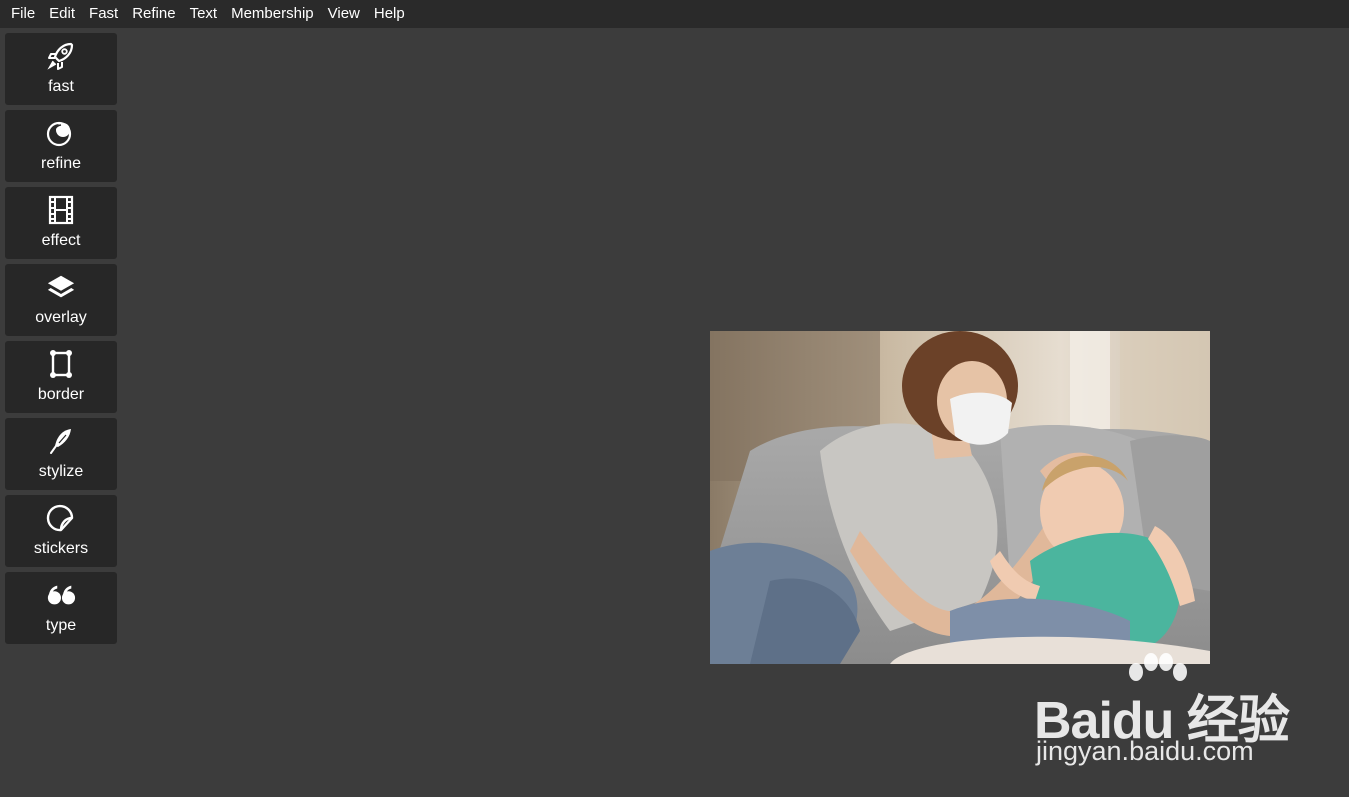  Describe the element at coordinates (272, 14) in the screenshot. I see `menu-membership: Membership` at that location.